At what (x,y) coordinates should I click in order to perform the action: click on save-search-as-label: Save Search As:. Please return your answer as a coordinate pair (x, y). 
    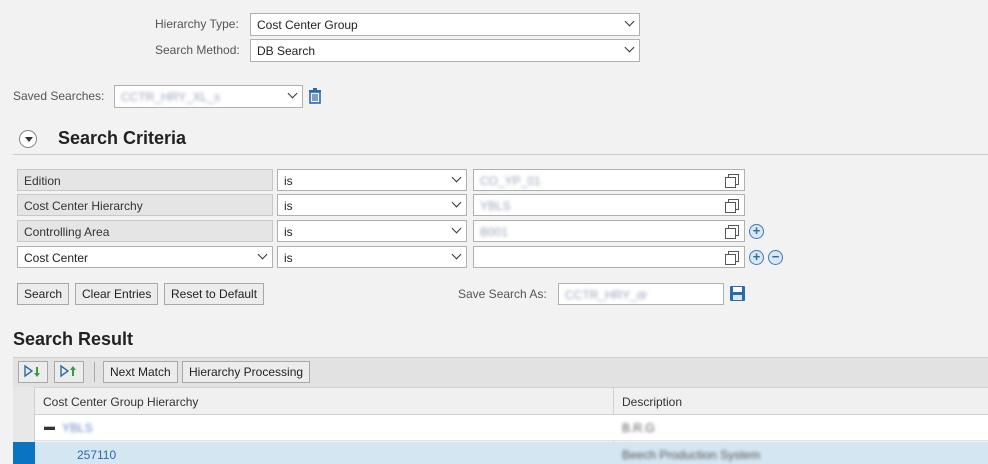
    Looking at the image, I should click on (502, 294).